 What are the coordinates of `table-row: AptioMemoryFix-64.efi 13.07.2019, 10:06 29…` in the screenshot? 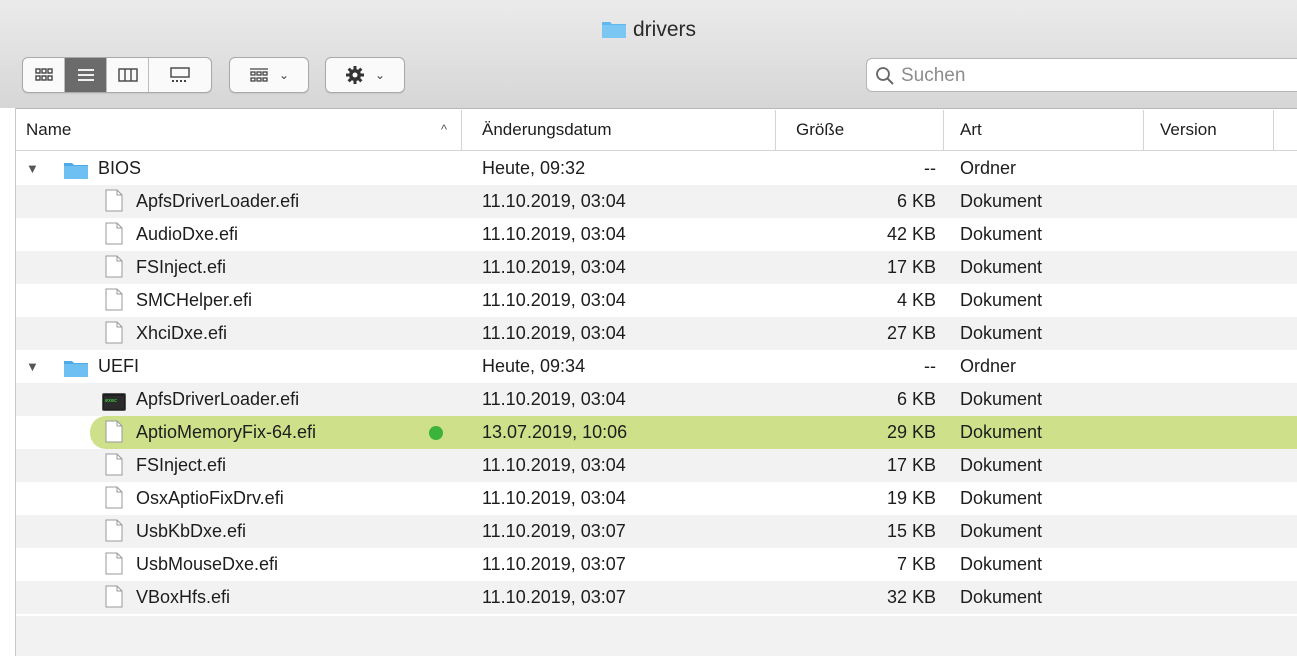 It's located at (656, 432).